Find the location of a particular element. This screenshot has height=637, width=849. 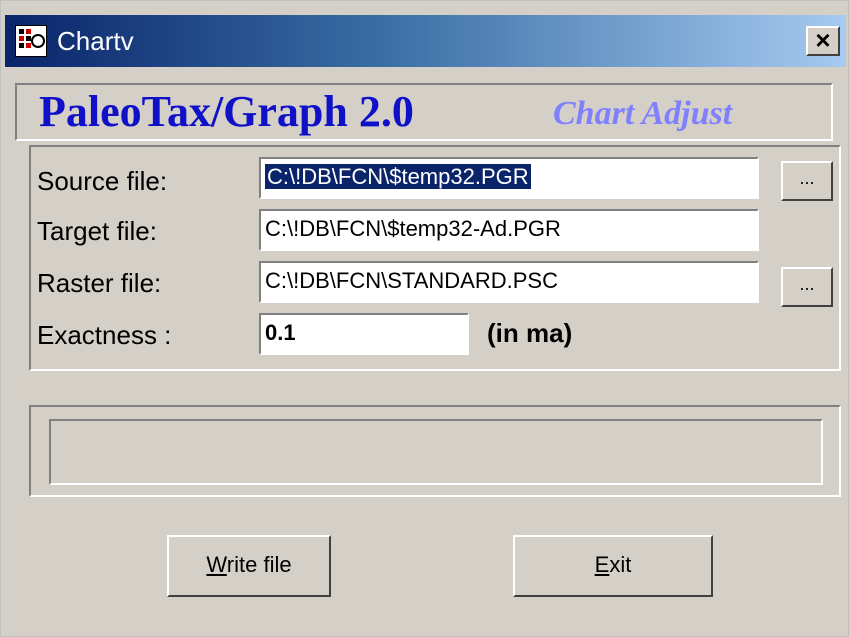

write-mnemonic: W is located at coordinates (216, 564).